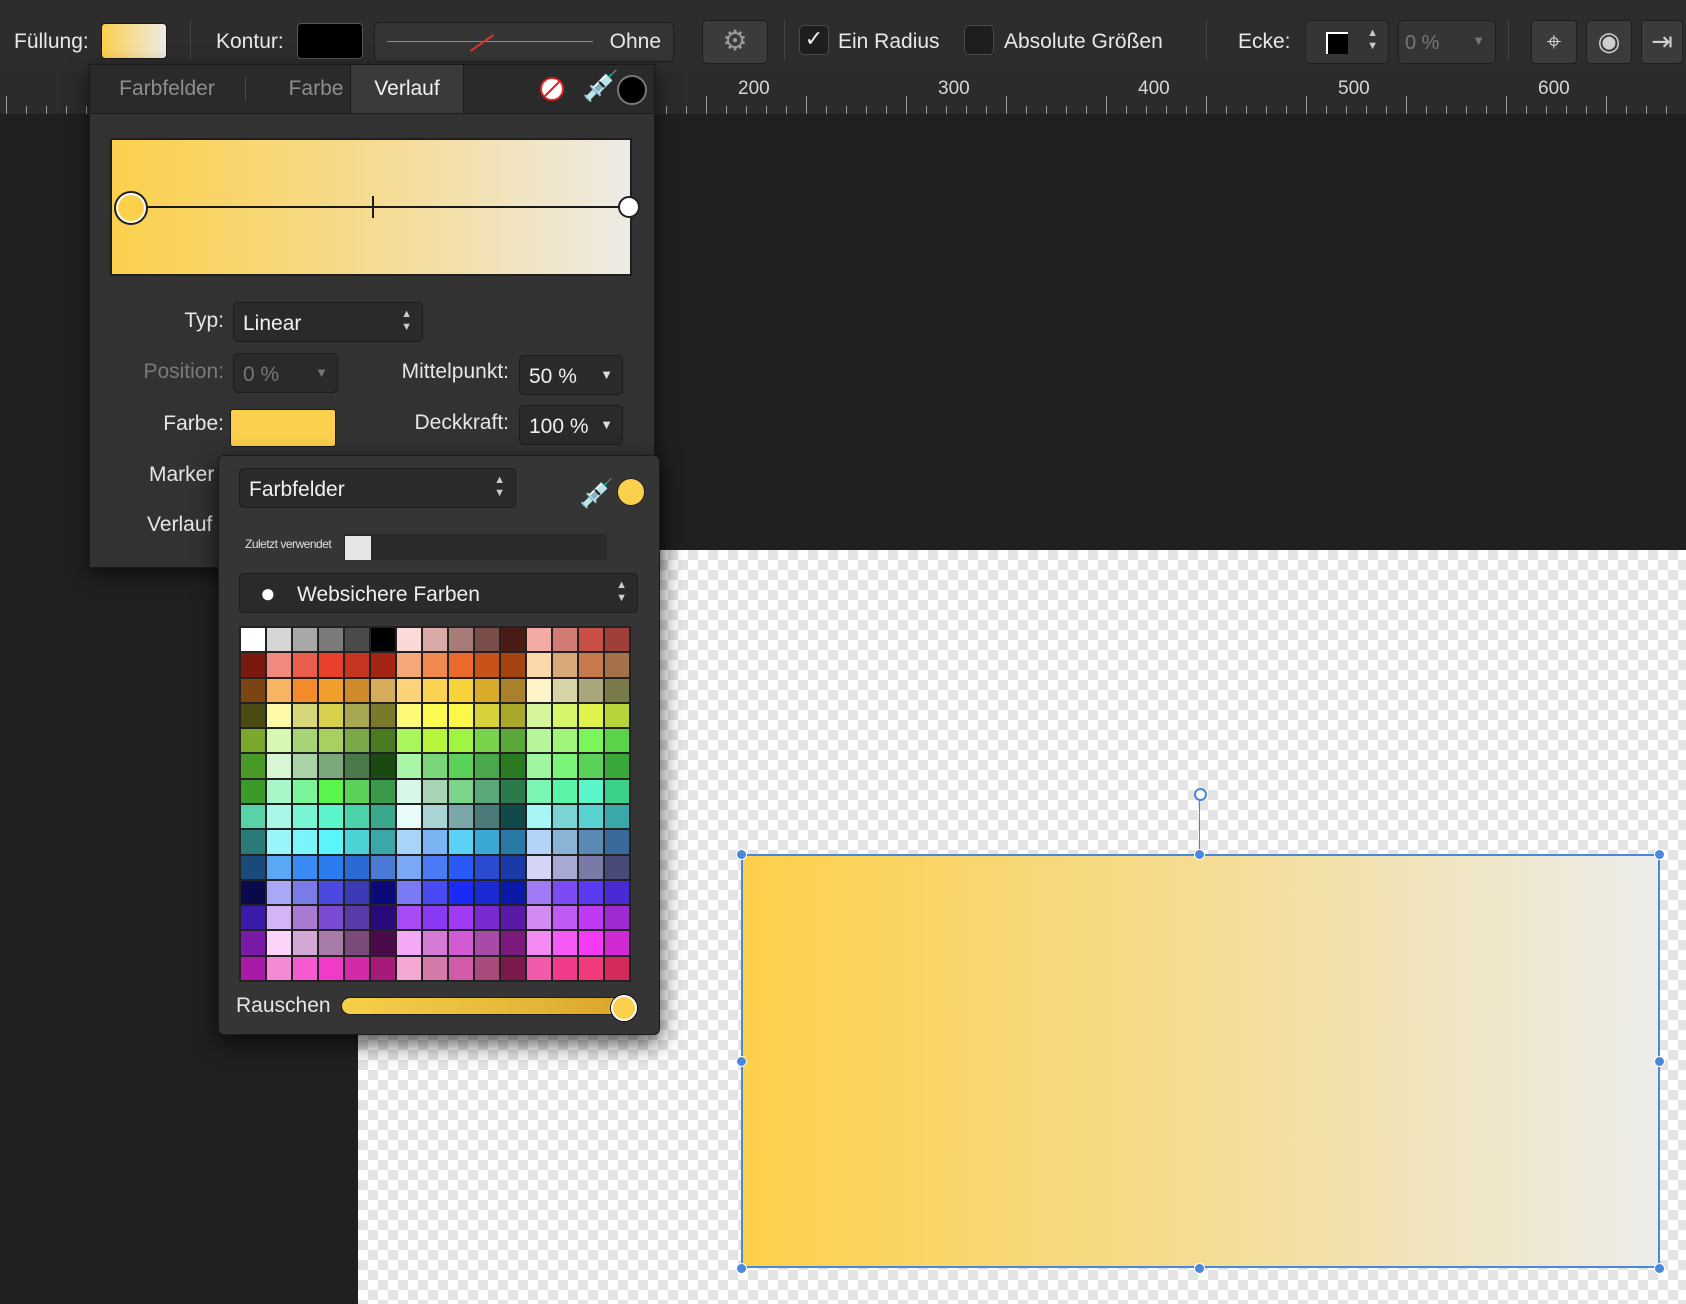 The height and width of the screenshot is (1304, 1686). What do you see at coordinates (377, 488) in the screenshot?
I see `color-mode-select: Farbfelder ▲ ▼` at bounding box center [377, 488].